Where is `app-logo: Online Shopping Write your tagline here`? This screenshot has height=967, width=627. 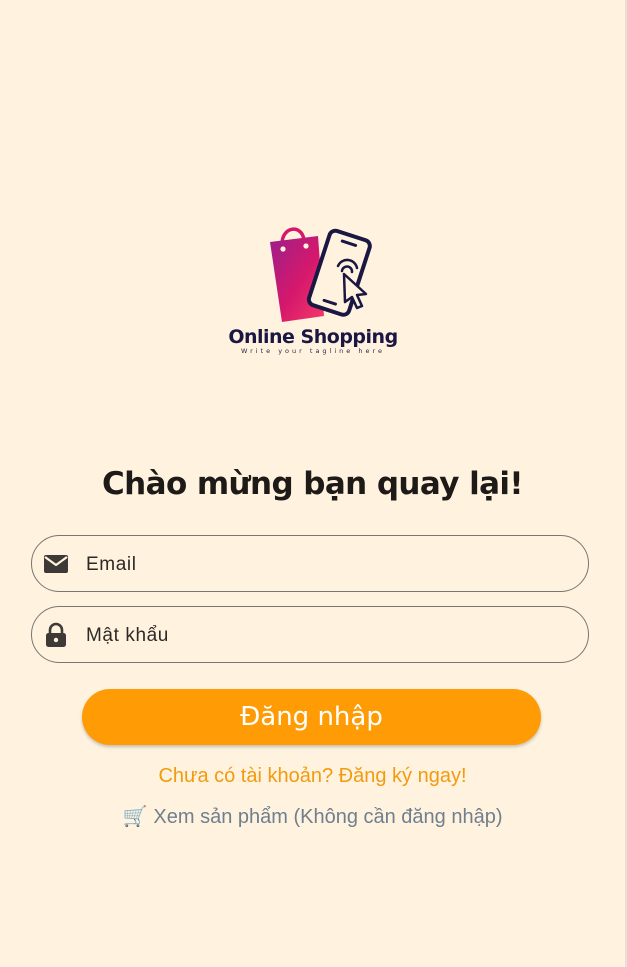 app-logo: Online Shopping Write your tagline here is located at coordinates (313, 292).